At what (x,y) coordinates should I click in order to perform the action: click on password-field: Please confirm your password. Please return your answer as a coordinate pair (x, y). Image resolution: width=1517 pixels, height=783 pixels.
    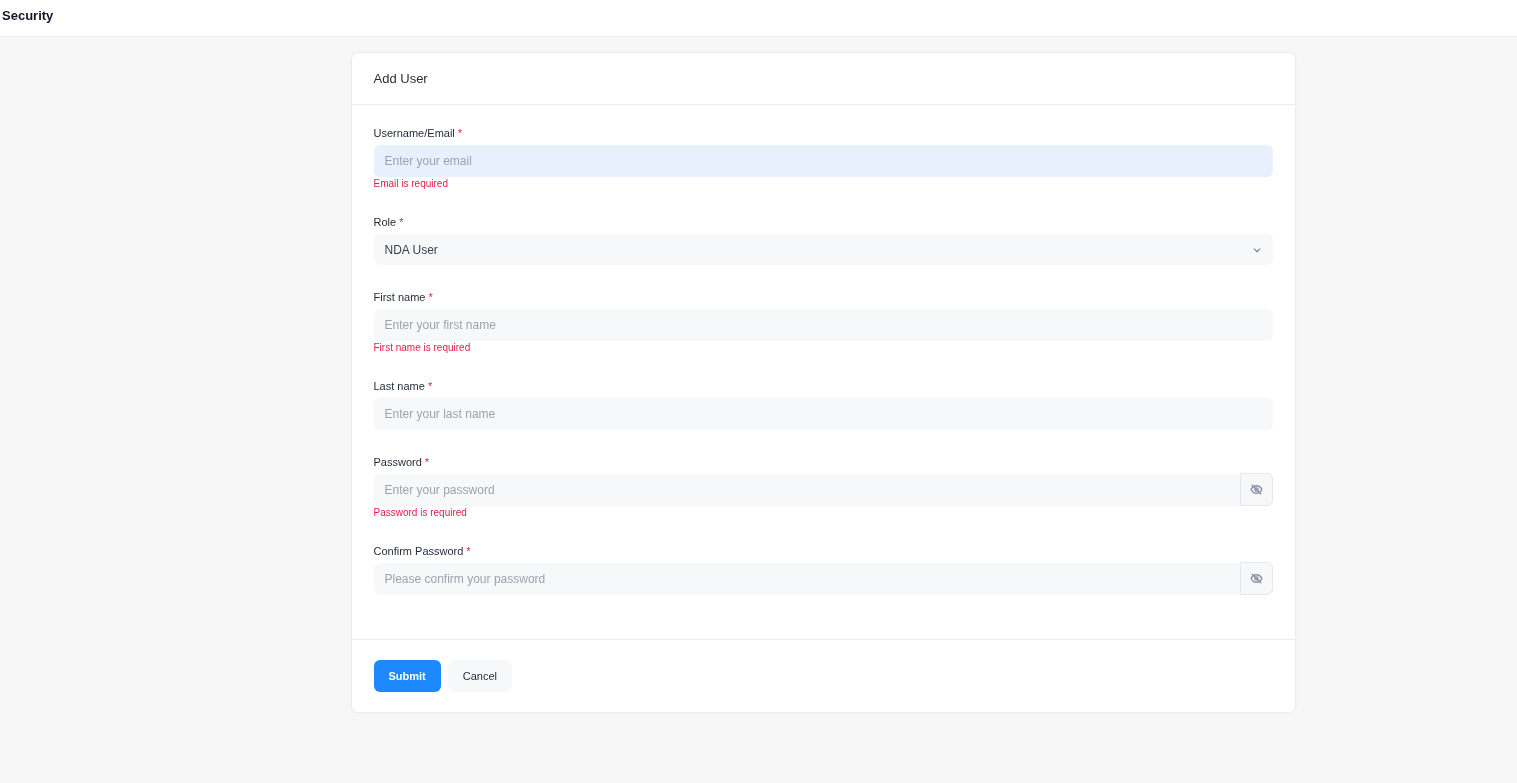
    Looking at the image, I should click on (806, 579).